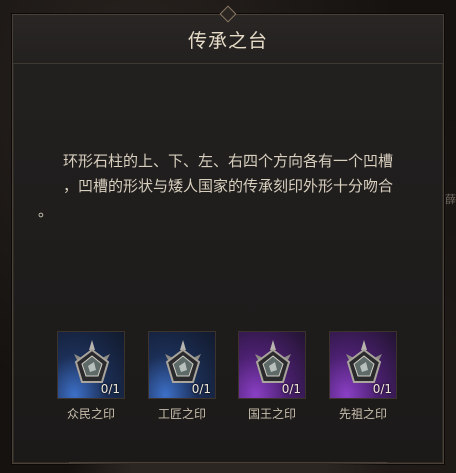 Image resolution: width=456 pixels, height=473 pixels. Describe the element at coordinates (227, 41) in the screenshot. I see `panel-title: 传承之台` at that location.